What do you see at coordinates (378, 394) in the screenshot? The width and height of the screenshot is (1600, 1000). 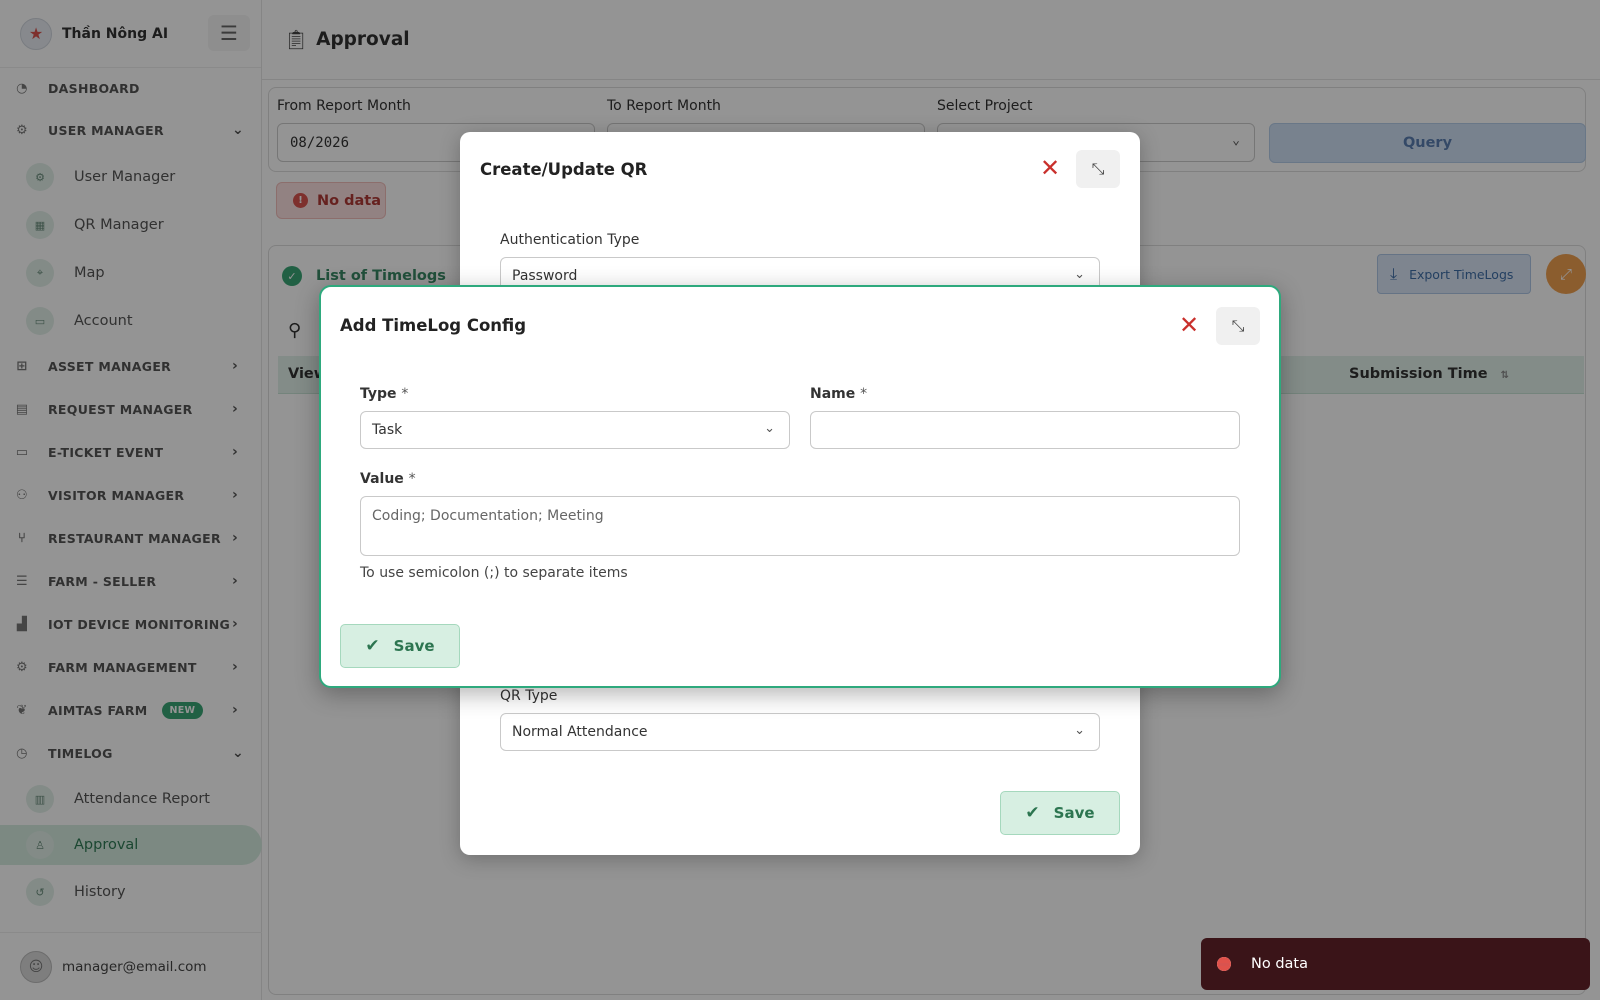 I see `type-label-text: Type` at bounding box center [378, 394].